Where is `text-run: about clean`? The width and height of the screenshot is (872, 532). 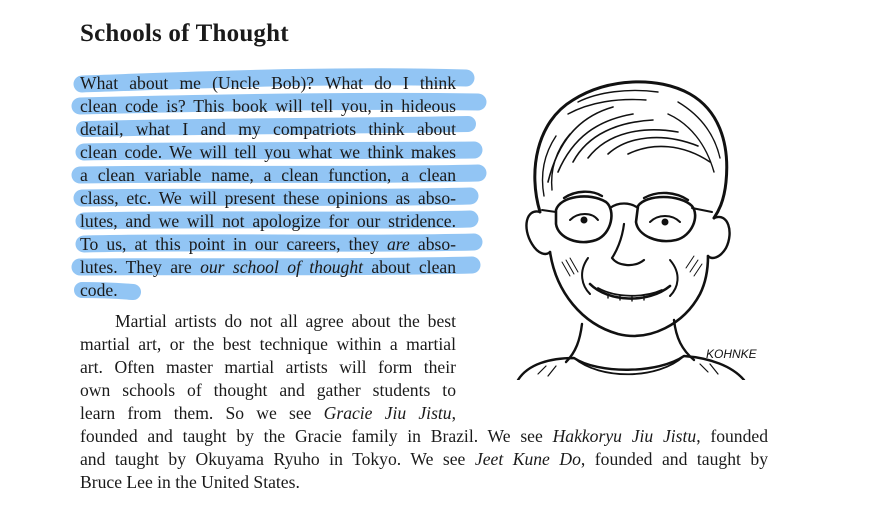
text-run: about clean is located at coordinates (409, 267).